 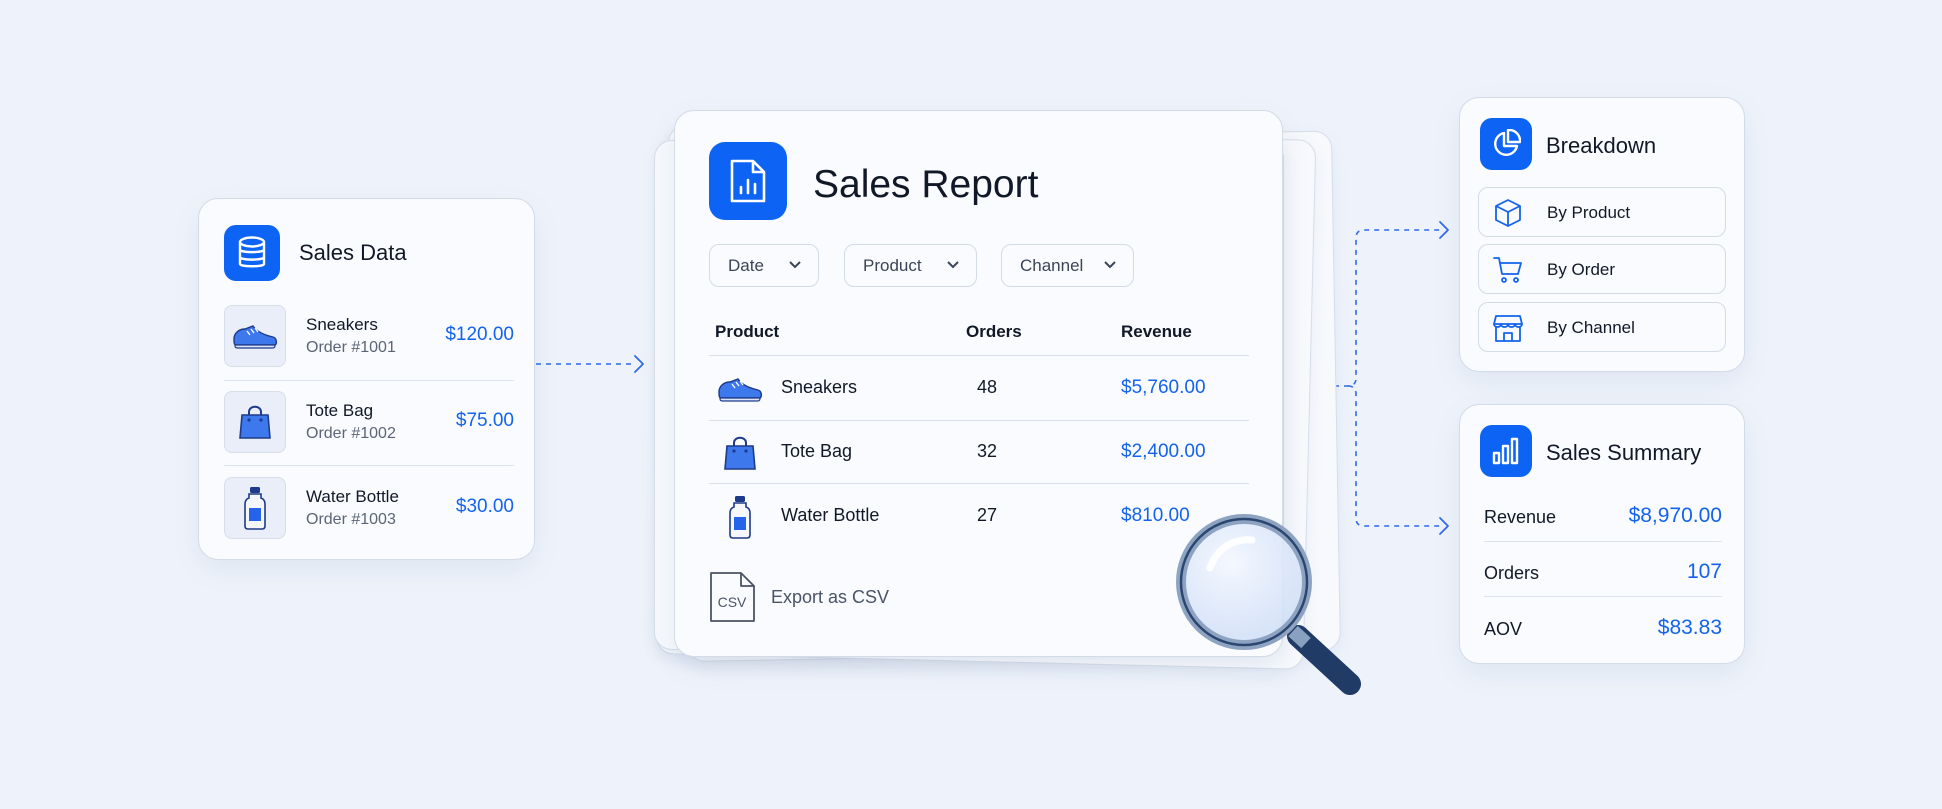 I want to click on pie-chart-icon, so click(x=1506, y=144).